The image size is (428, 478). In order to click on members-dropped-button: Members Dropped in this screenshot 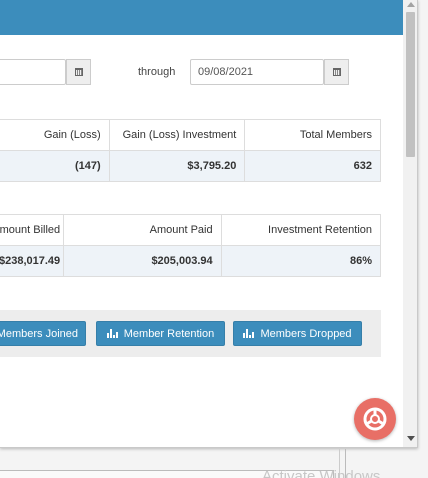, I will do `click(297, 333)`.